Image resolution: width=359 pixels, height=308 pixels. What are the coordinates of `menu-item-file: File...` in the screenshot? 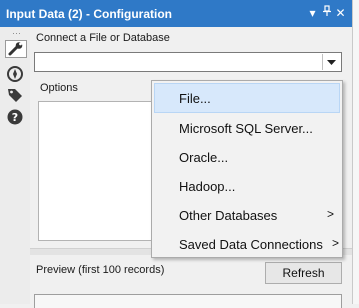 It's located at (247, 98).